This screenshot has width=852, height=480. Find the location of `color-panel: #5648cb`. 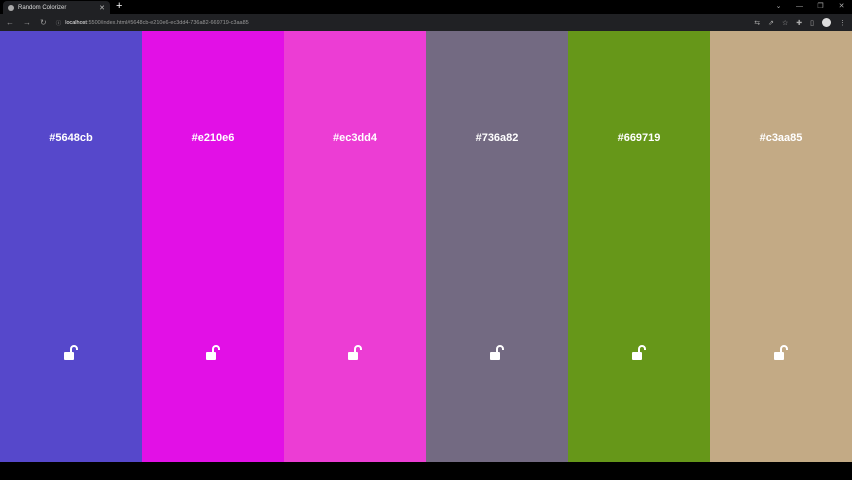

color-panel: #5648cb is located at coordinates (71, 246).